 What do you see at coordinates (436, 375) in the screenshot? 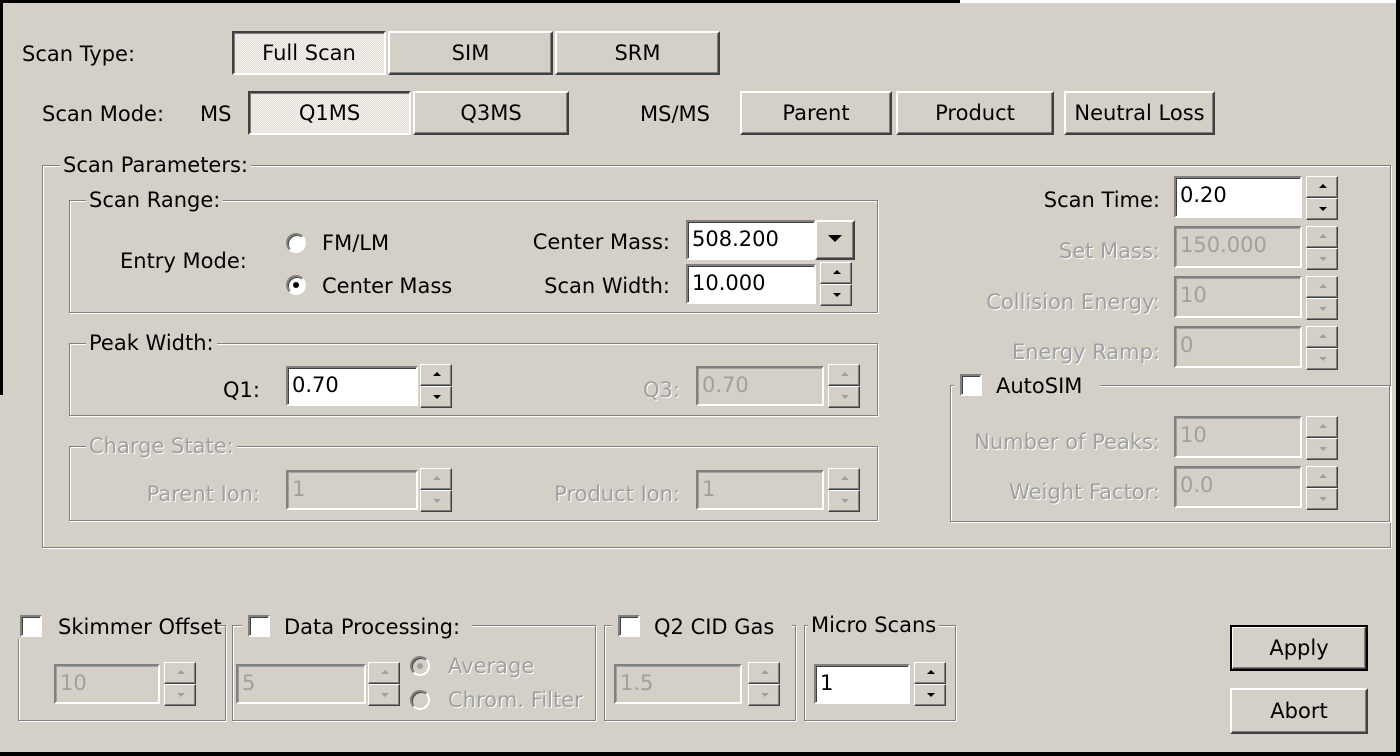
I see `q1-up-arrow-icon` at bounding box center [436, 375].